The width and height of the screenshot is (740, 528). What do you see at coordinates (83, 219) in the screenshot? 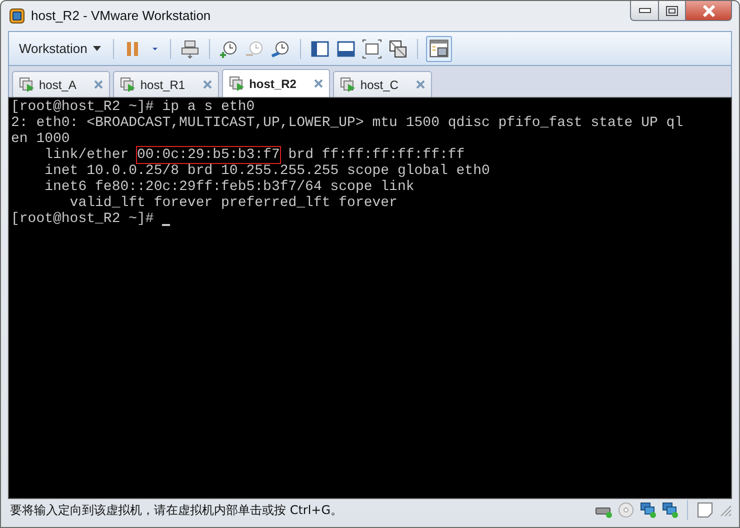
I see `terminal-text: [root@host_R2 ~]#` at bounding box center [83, 219].